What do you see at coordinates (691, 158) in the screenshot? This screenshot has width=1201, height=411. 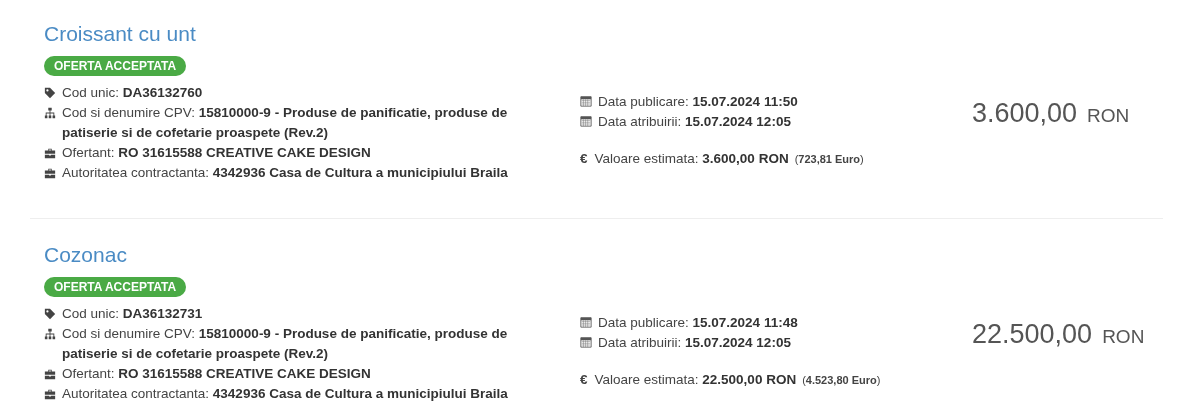 I see `estimate-text: Valoare estimata: 3.600,00 RON` at bounding box center [691, 158].